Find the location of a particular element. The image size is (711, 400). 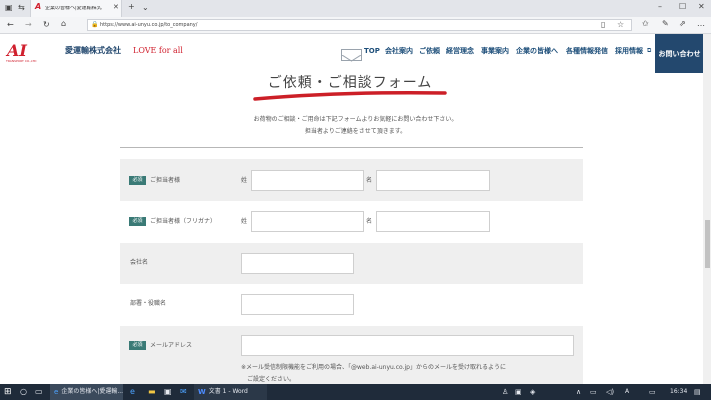

store-icon: ▣ is located at coordinates (168, 392).